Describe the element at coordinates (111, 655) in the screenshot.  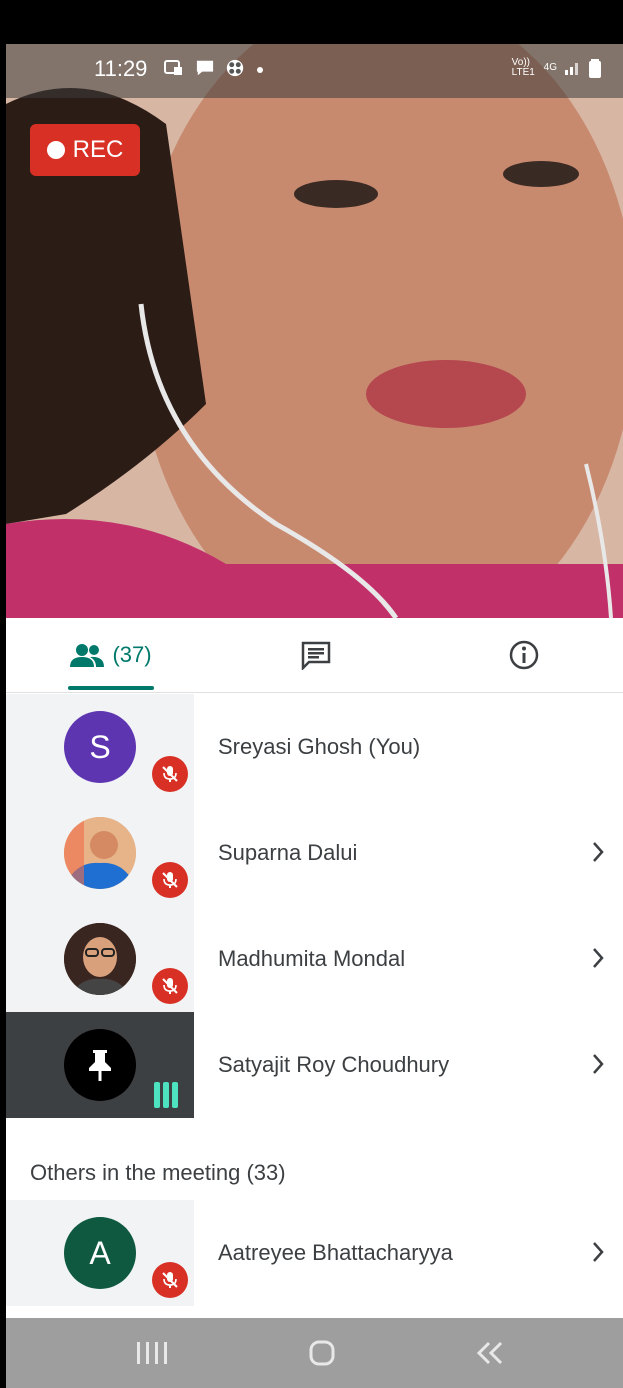
I see `tab-people: (37)` at that location.